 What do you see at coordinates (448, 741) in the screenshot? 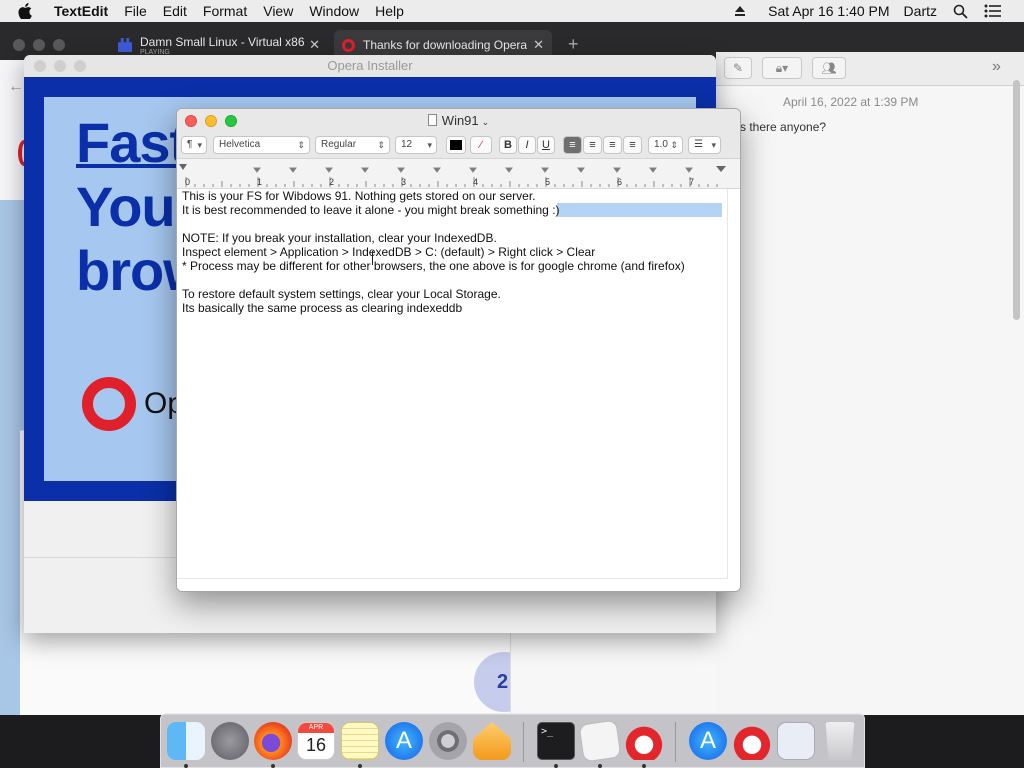
I see `system-preferences-icon` at bounding box center [448, 741].